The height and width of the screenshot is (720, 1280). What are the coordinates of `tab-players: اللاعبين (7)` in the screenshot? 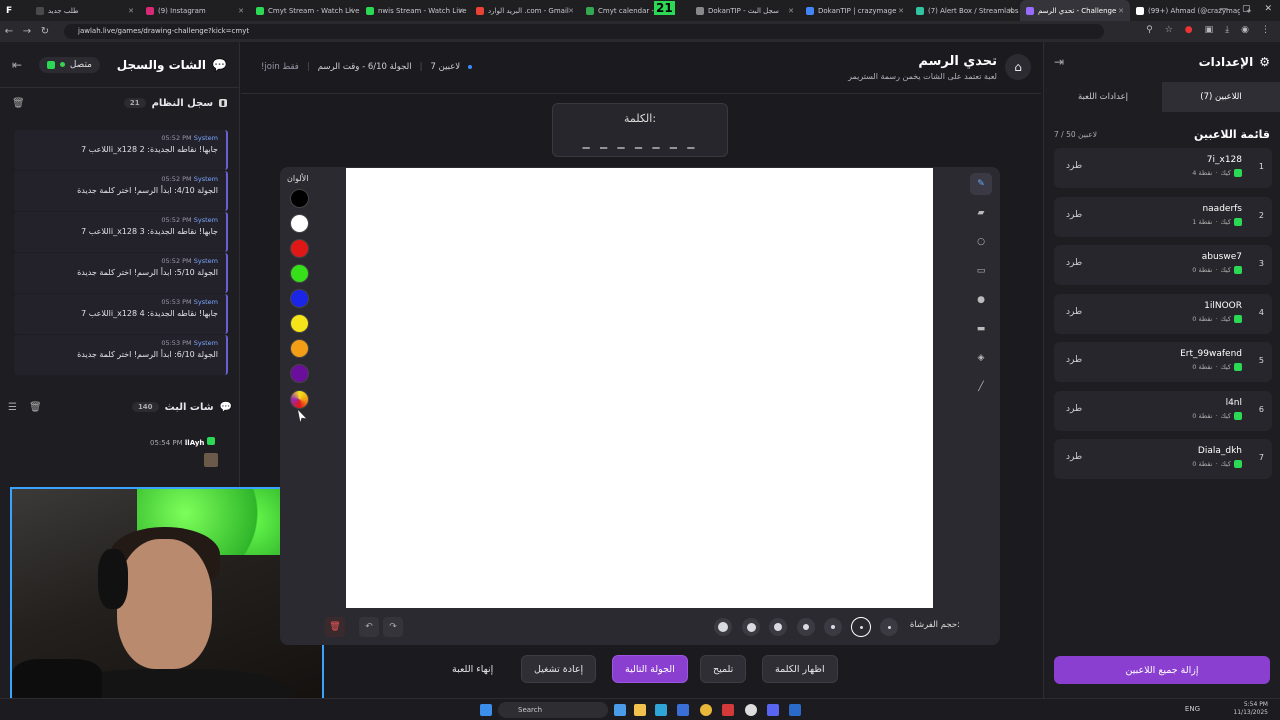 It's located at (1221, 97).